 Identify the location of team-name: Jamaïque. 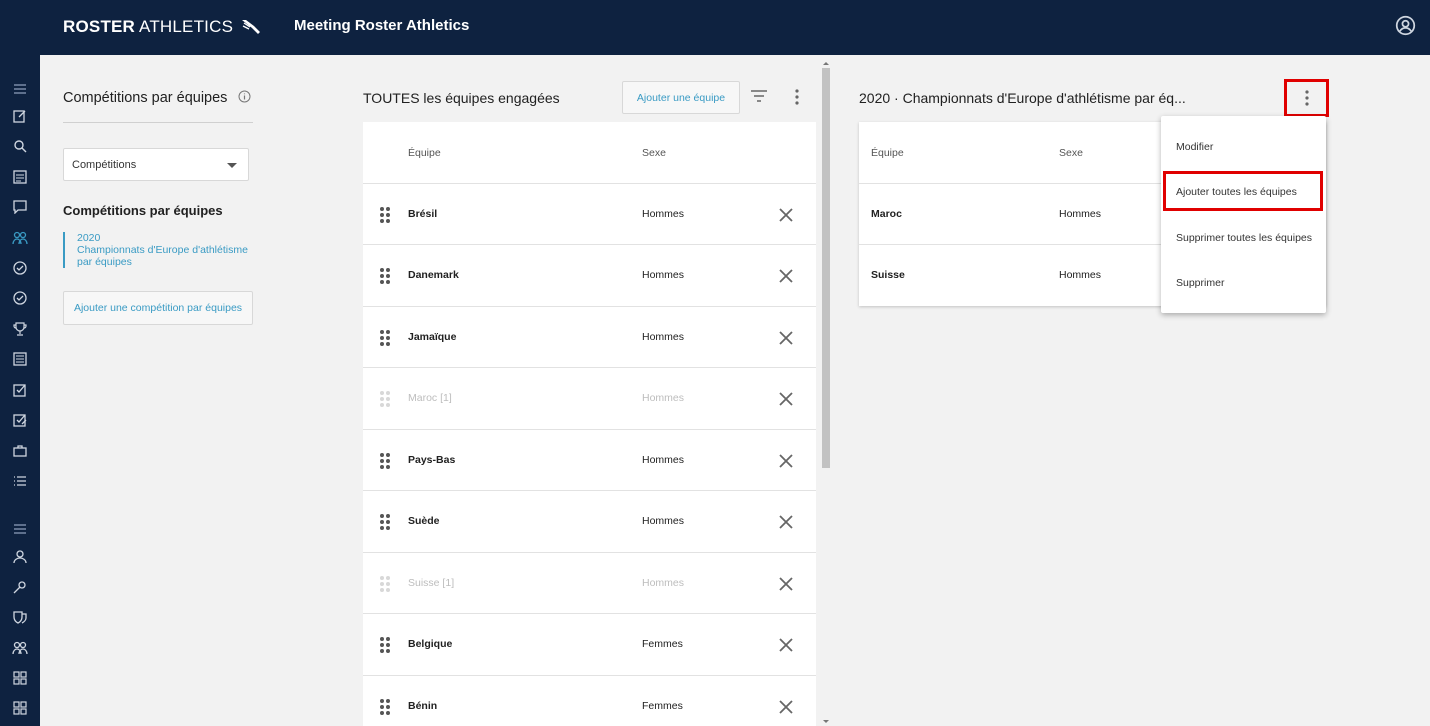
(432, 337).